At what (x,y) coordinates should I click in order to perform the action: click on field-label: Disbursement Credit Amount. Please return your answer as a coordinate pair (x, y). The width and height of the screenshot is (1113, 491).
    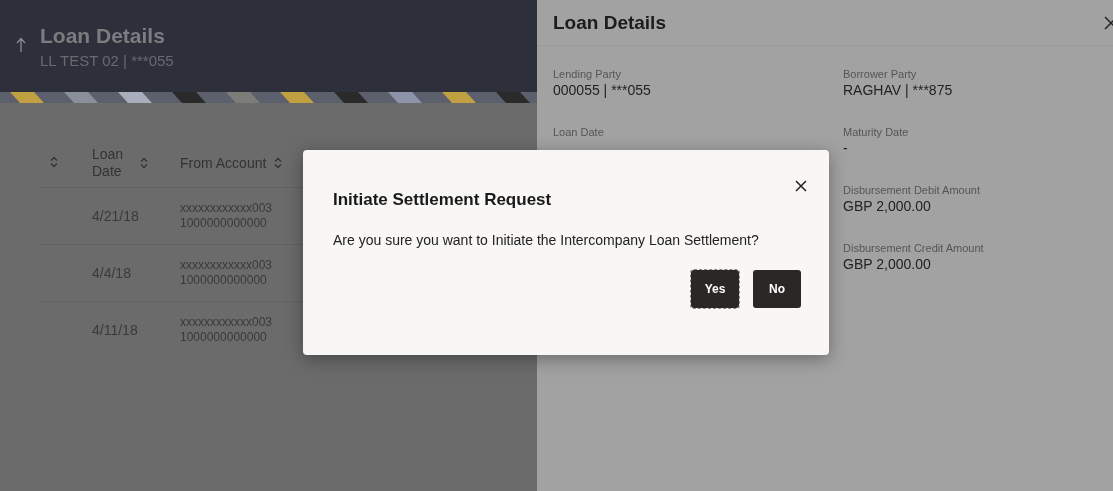
    Looking at the image, I should click on (913, 248).